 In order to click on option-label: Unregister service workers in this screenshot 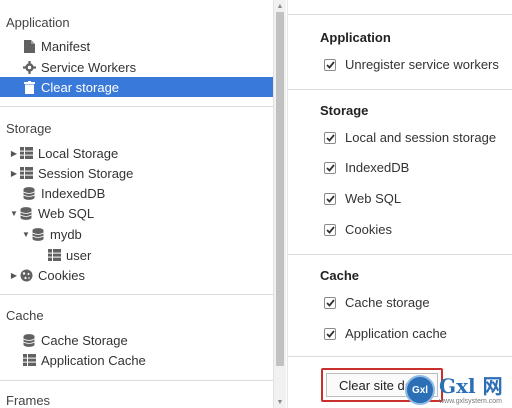, I will do `click(422, 64)`.